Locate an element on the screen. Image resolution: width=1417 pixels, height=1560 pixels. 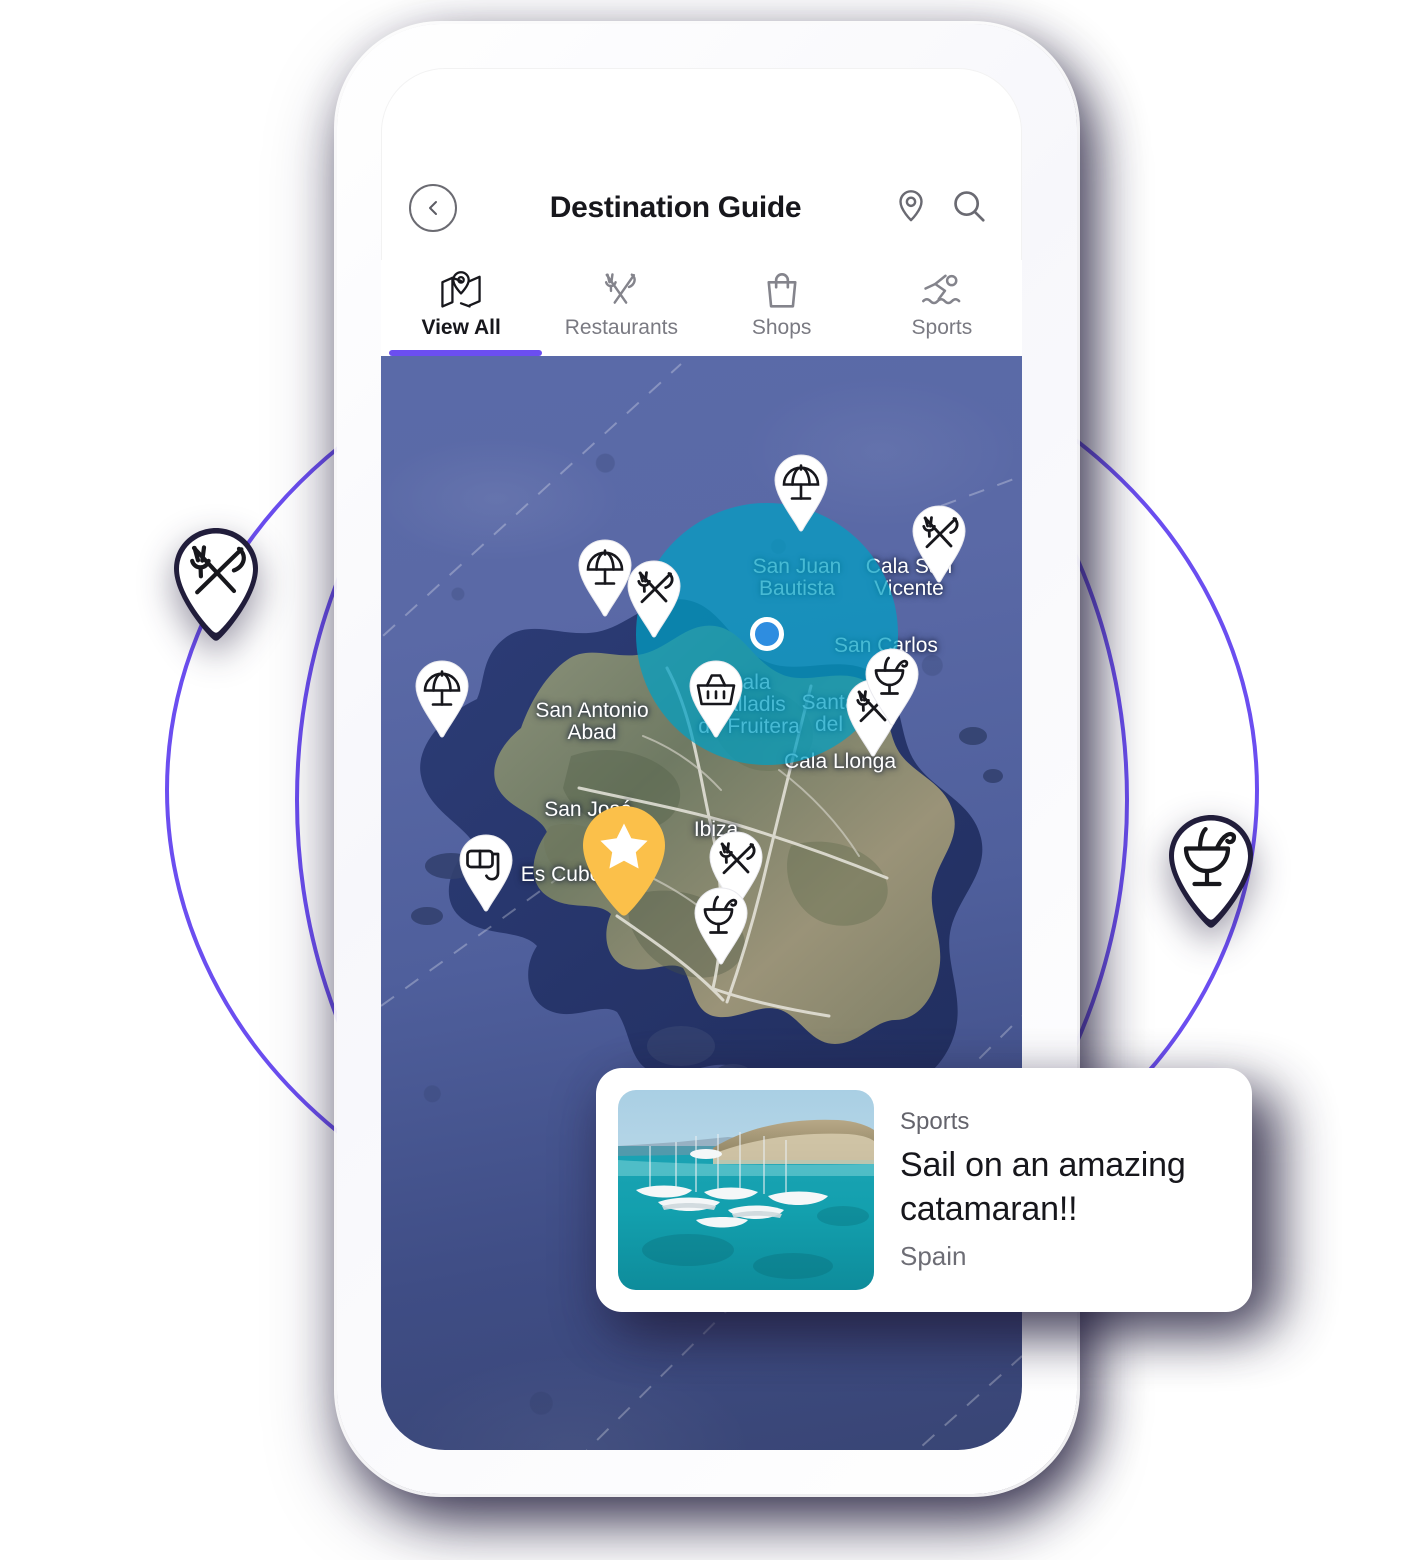
place-thumbnail-image is located at coordinates (746, 1190).